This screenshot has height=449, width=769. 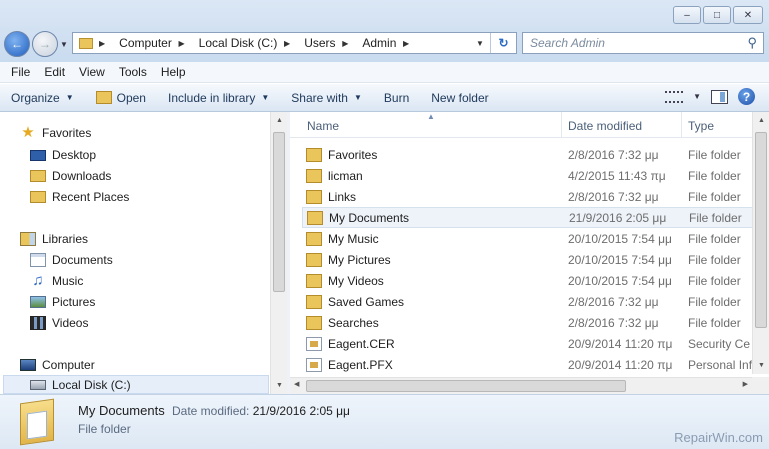 I want to click on organize-button: Organize ▼, so click(x=42, y=98).